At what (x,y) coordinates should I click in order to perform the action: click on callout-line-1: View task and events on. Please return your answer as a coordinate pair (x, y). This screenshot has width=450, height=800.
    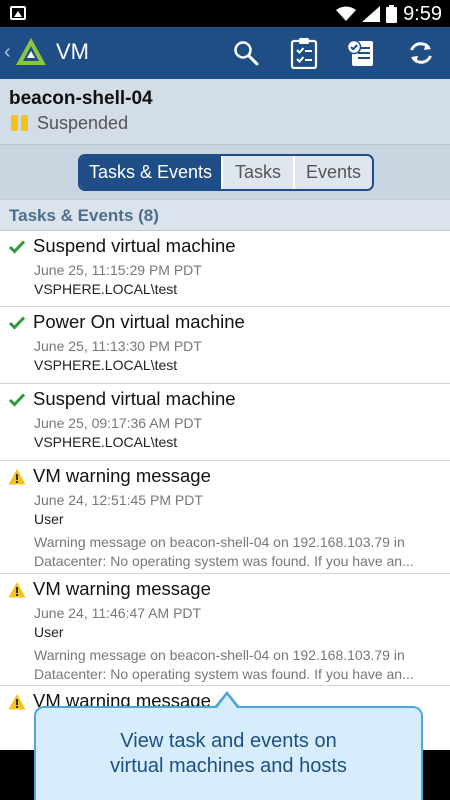
    Looking at the image, I should click on (228, 741).